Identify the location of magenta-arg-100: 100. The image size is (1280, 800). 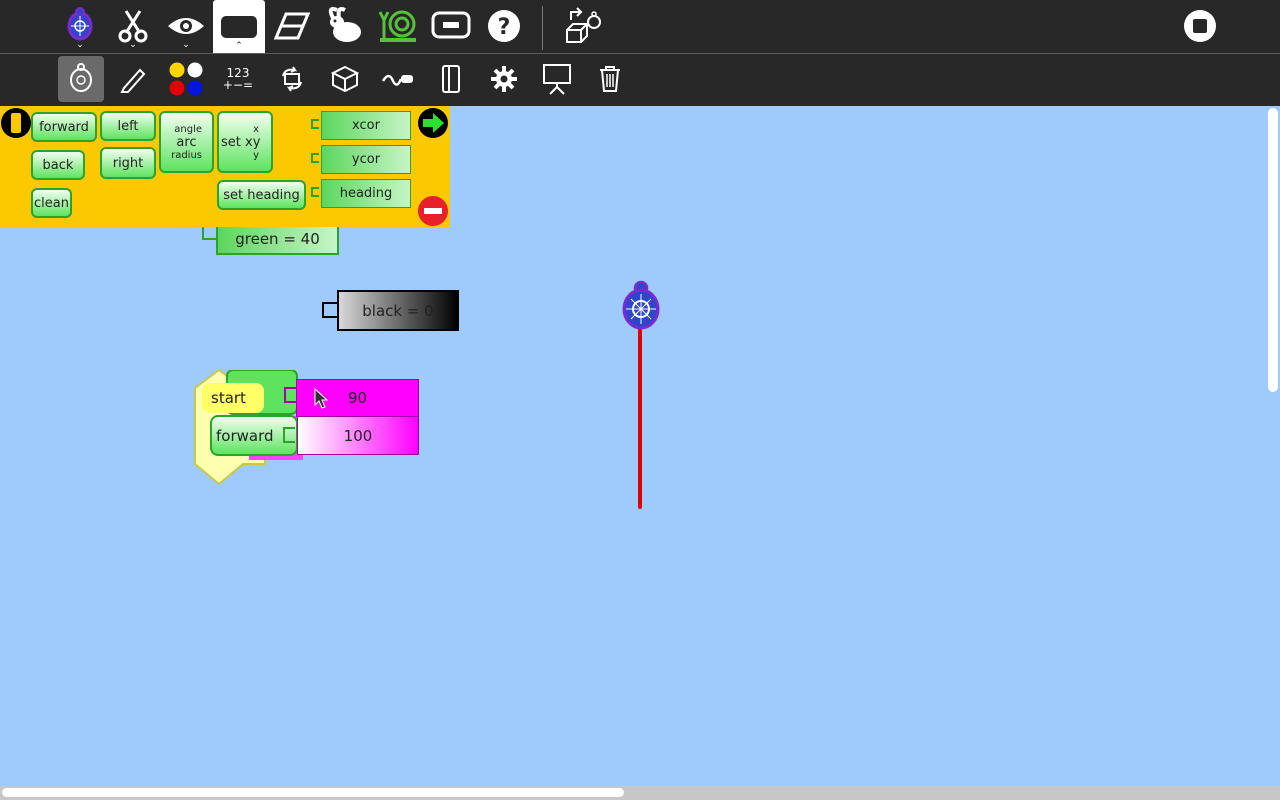
(358, 435).